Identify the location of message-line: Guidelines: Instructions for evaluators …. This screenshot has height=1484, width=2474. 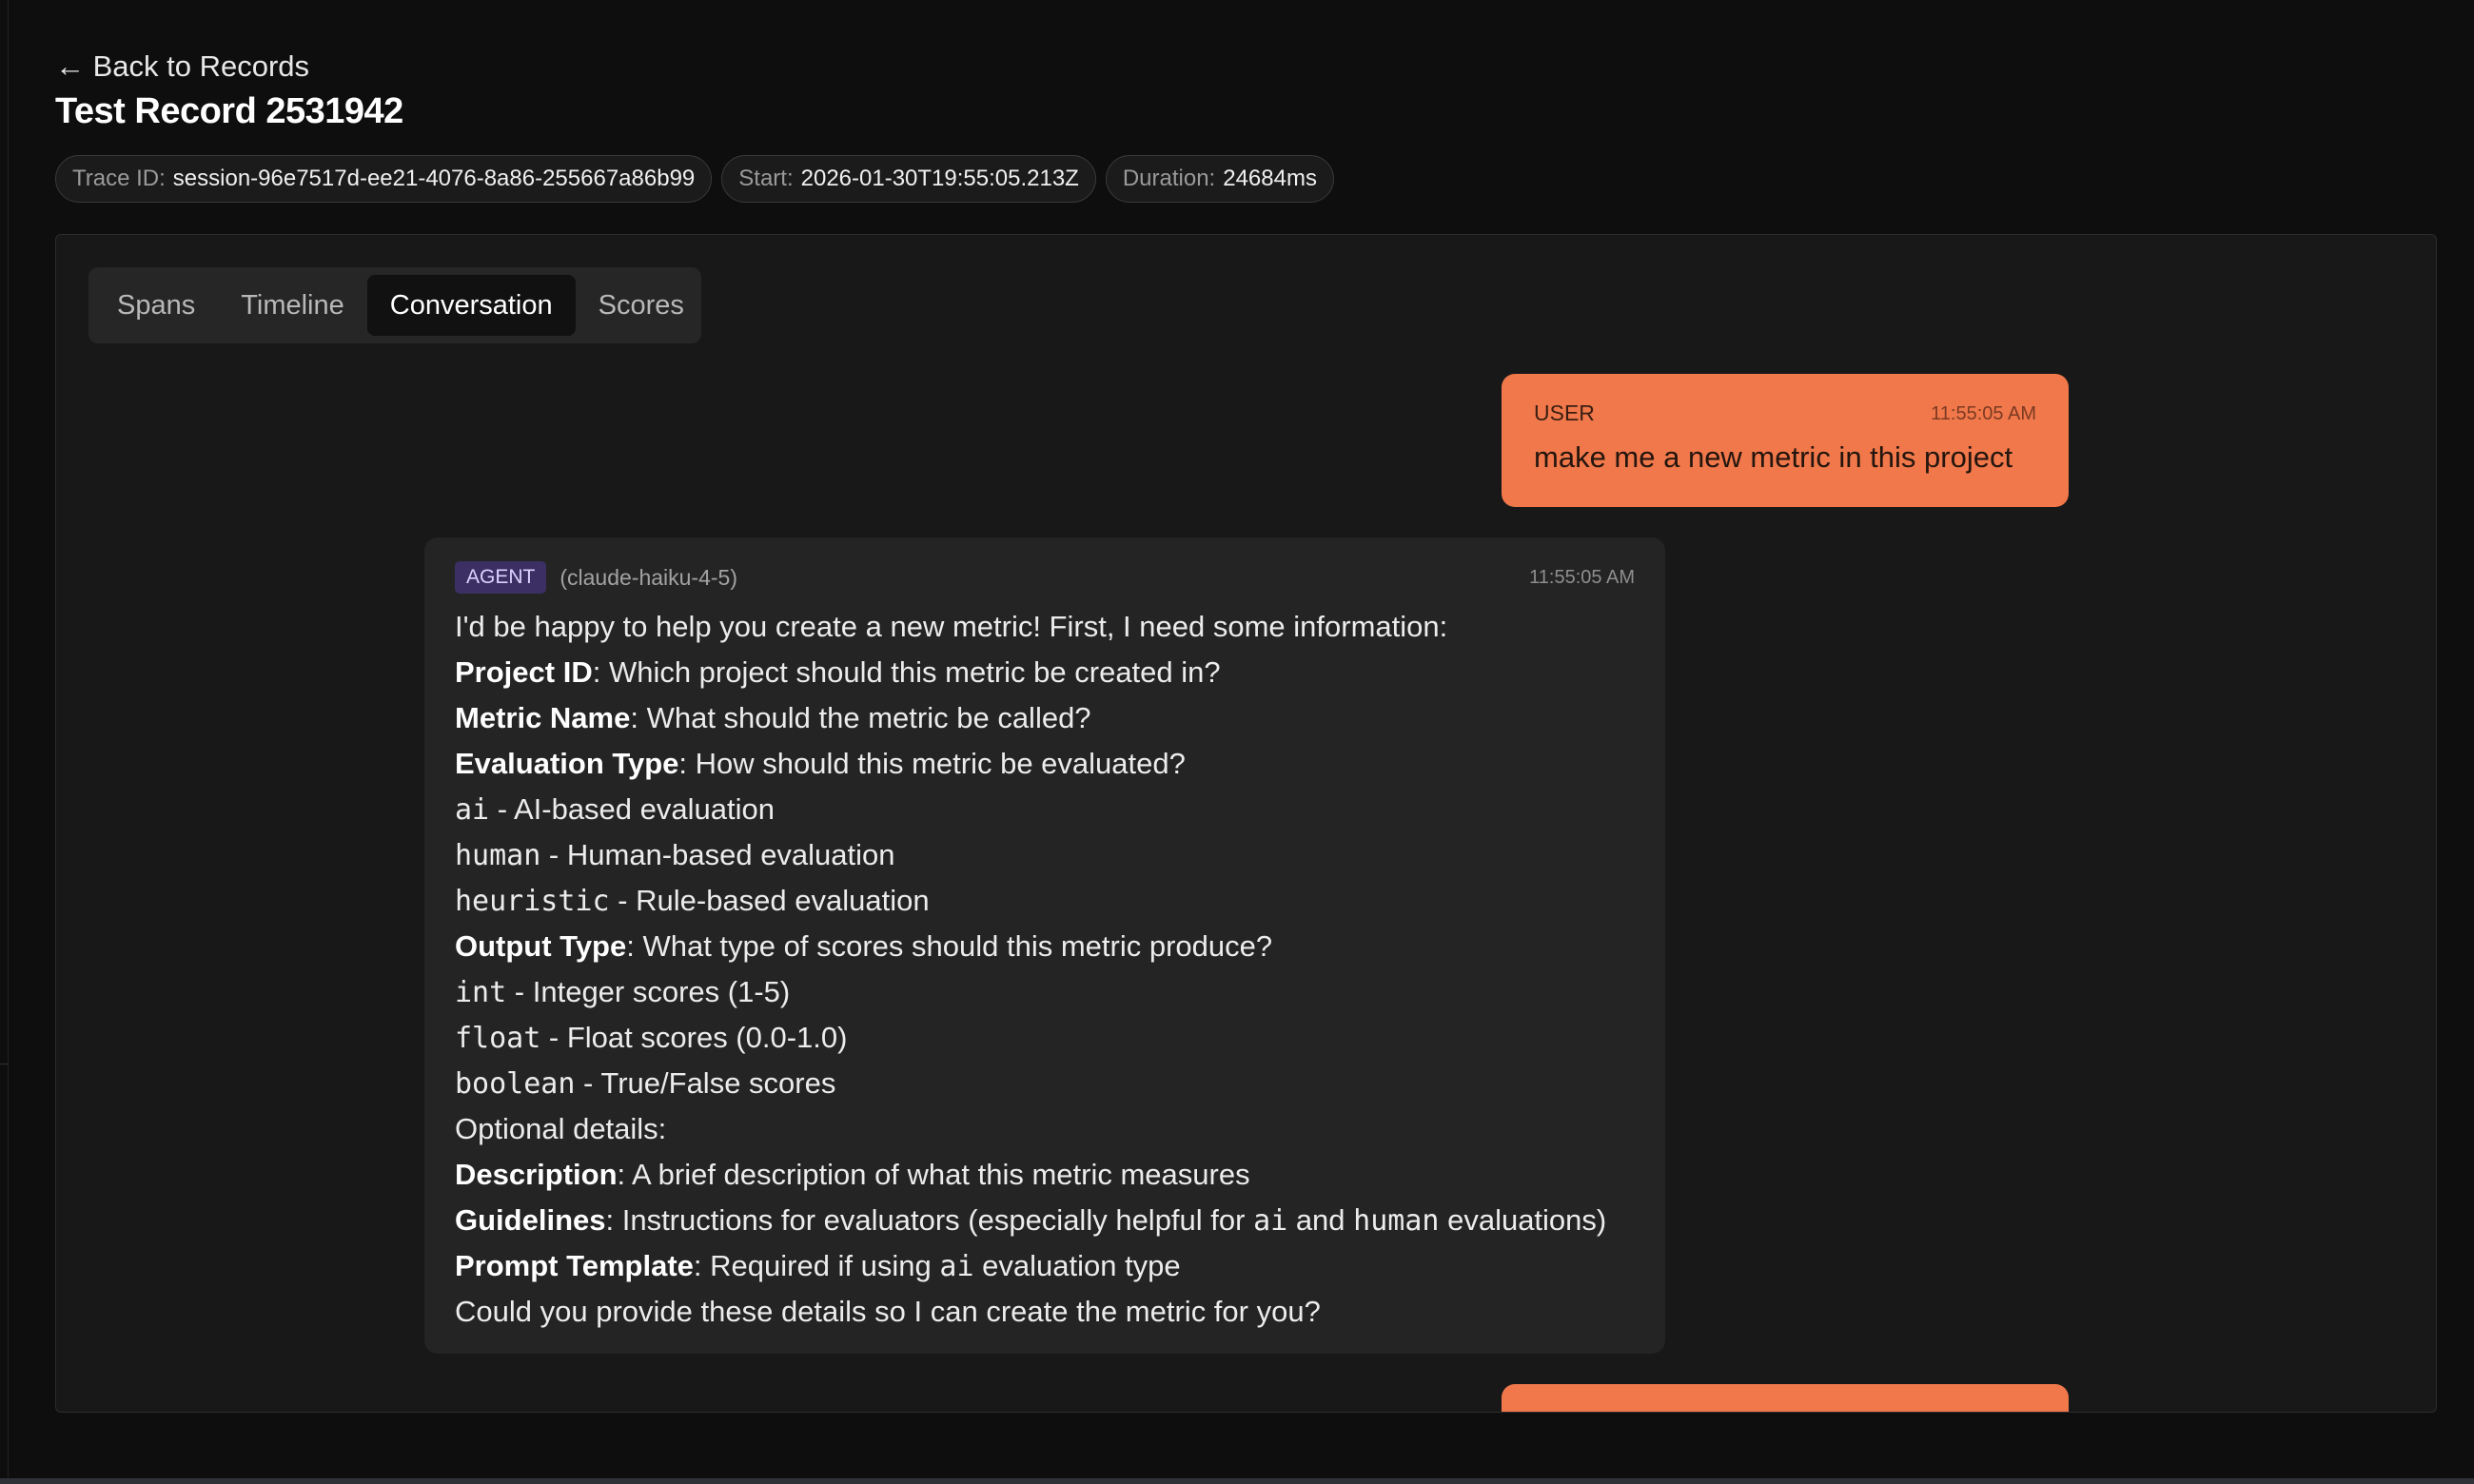
(1045, 1220).